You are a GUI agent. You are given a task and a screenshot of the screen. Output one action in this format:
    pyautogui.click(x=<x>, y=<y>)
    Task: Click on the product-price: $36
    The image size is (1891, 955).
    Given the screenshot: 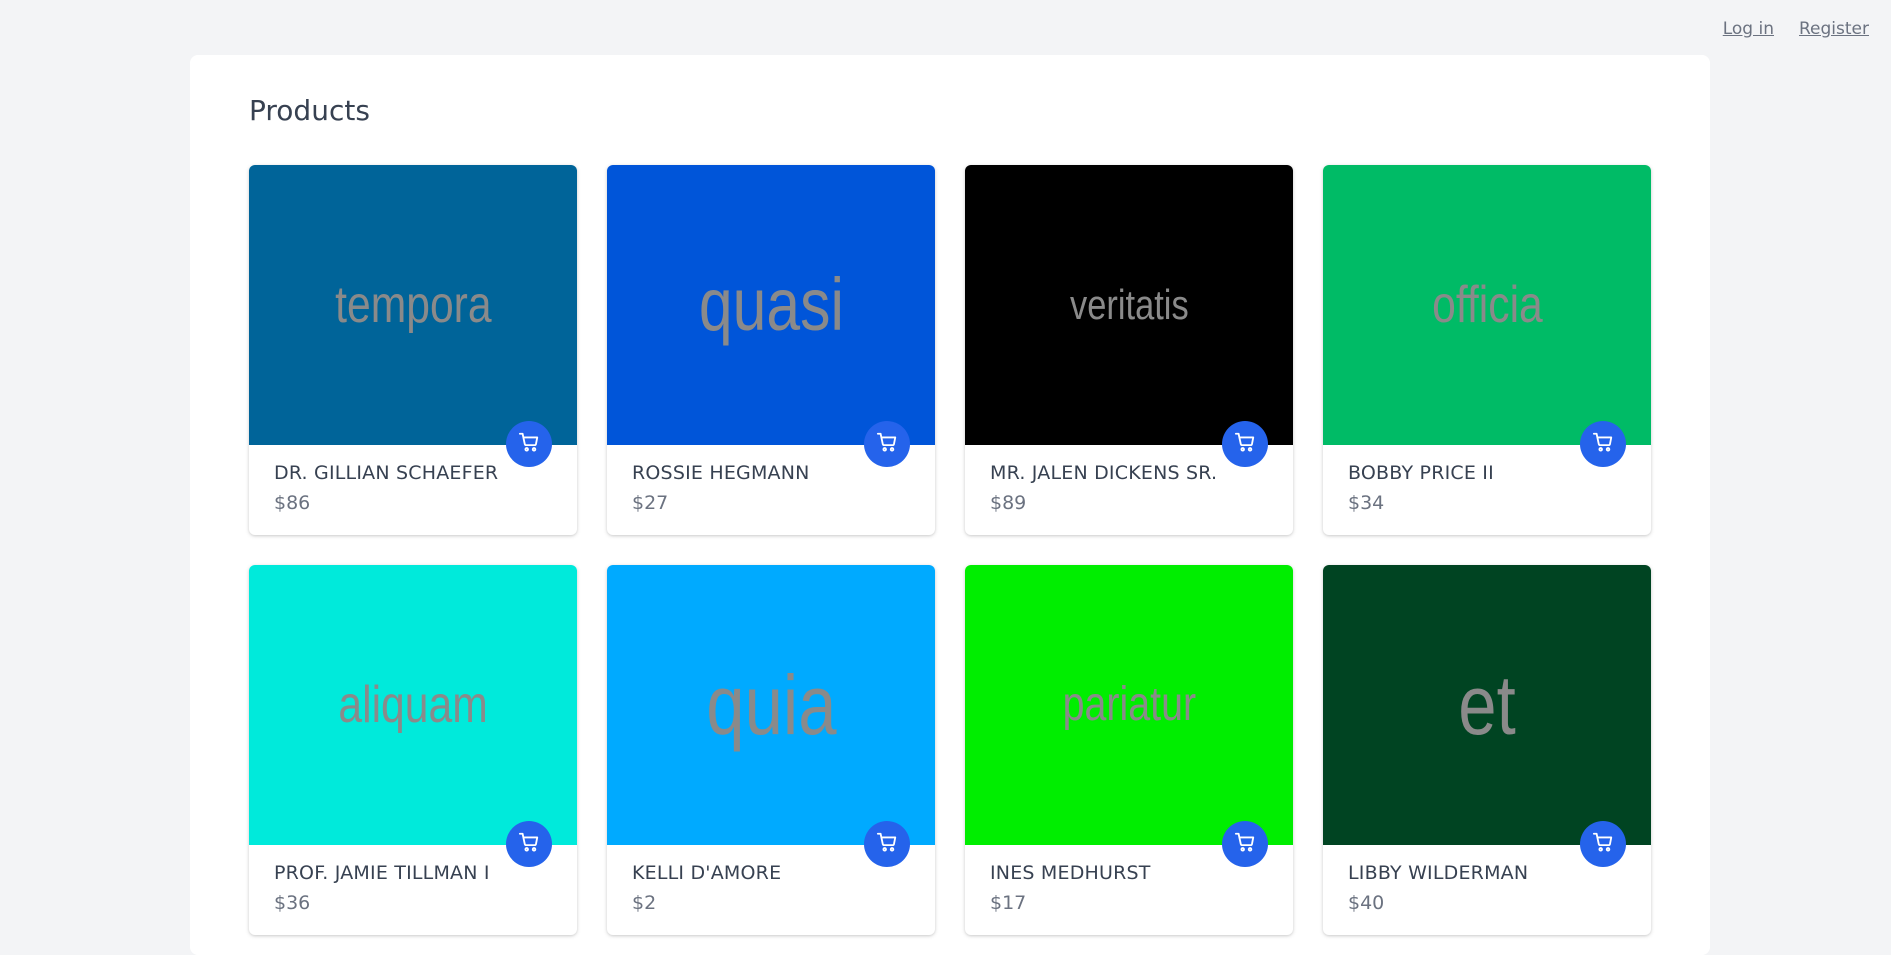 What is the action you would take?
    pyautogui.click(x=292, y=903)
    